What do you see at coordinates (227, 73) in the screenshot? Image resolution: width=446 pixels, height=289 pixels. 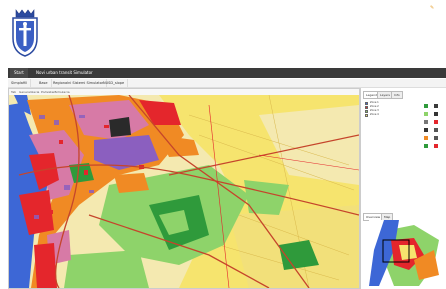 I see `main-nav-bar: Start Novi urban transit Simulator` at bounding box center [227, 73].